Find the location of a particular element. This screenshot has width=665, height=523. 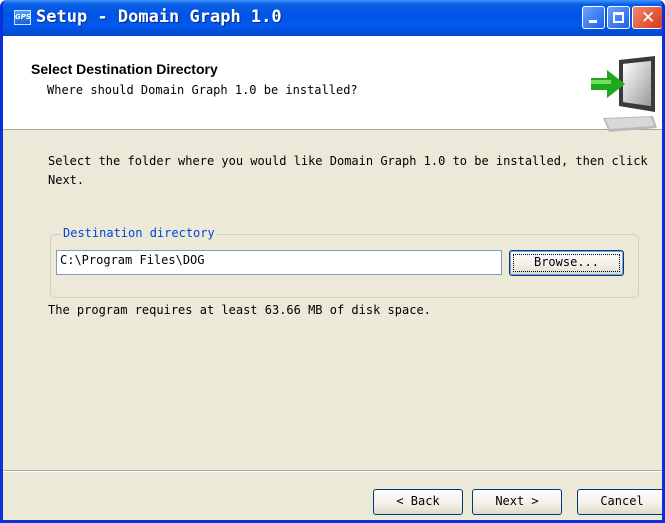

footer-divider is located at coordinates (332, 471).